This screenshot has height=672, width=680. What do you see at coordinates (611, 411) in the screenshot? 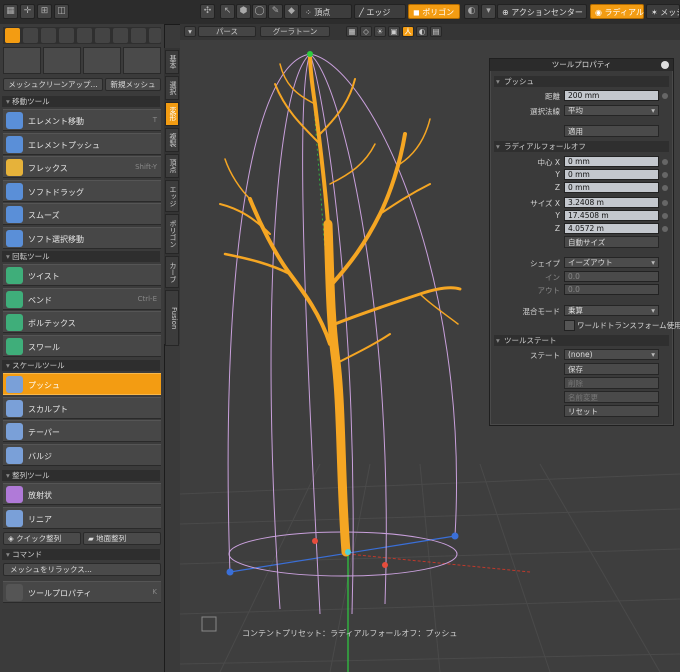
I see `reset-state-button: リセット` at bounding box center [611, 411].